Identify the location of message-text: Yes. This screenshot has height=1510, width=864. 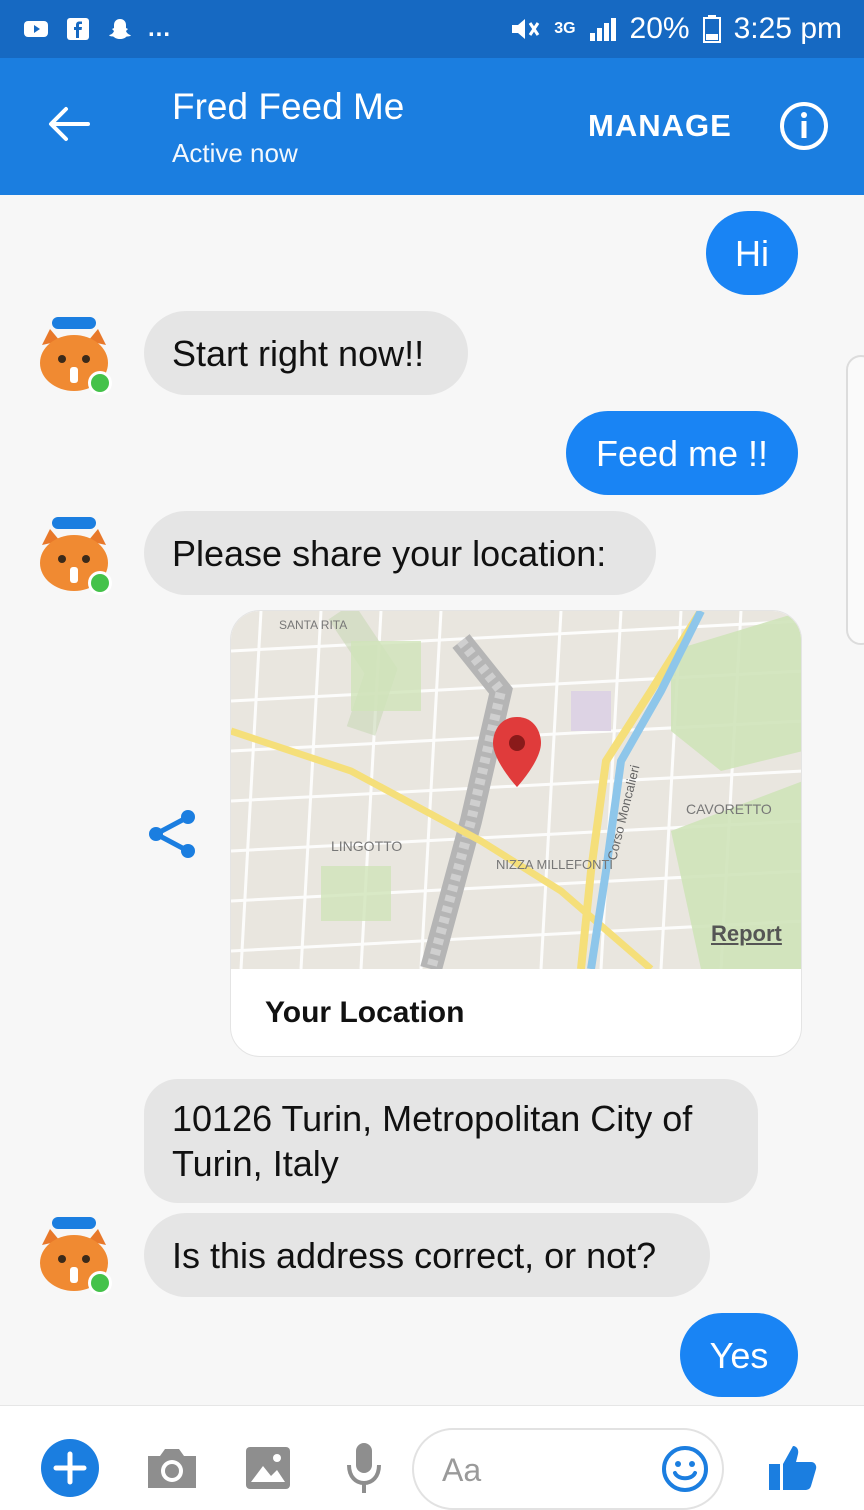
(739, 1355).